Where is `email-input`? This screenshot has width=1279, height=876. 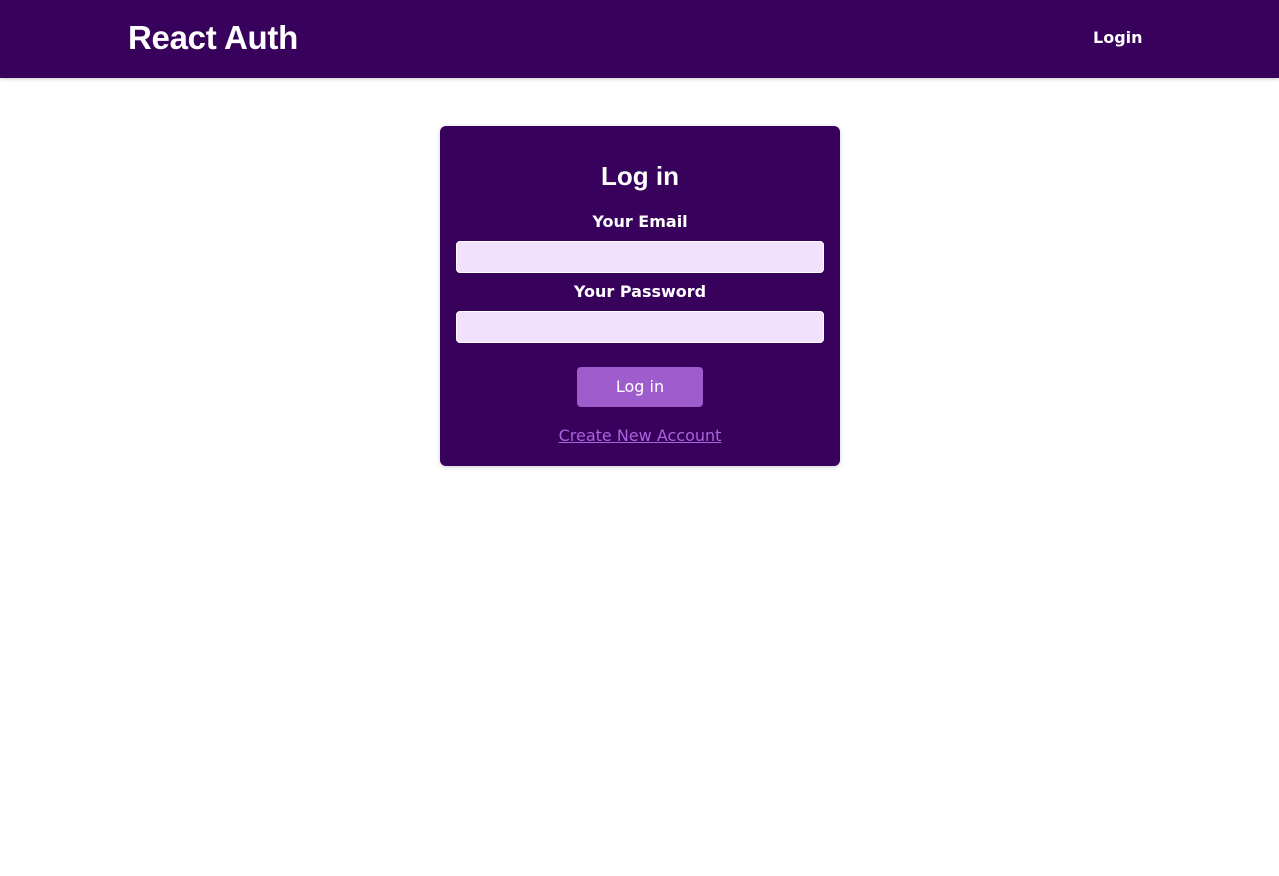 email-input is located at coordinates (640, 257).